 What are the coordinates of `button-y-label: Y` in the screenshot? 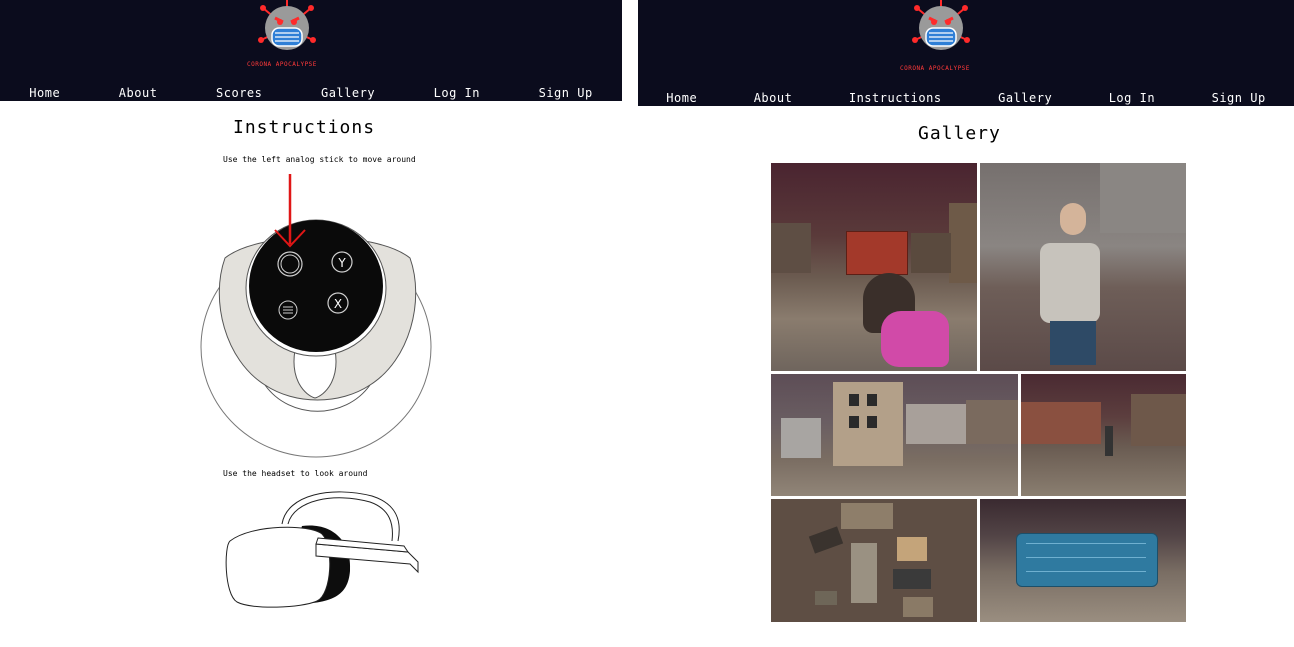 It's located at (341, 263).